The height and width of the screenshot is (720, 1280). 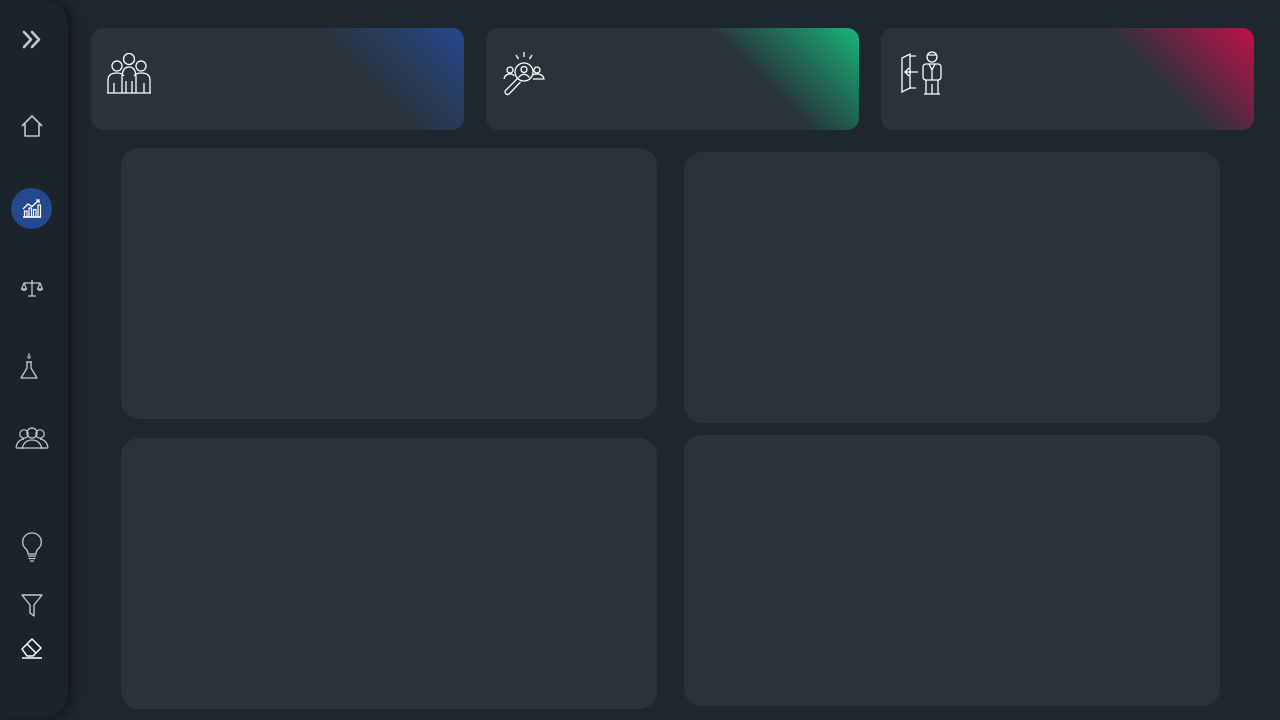 What do you see at coordinates (921, 73) in the screenshot?
I see `employee-exit-icon` at bounding box center [921, 73].